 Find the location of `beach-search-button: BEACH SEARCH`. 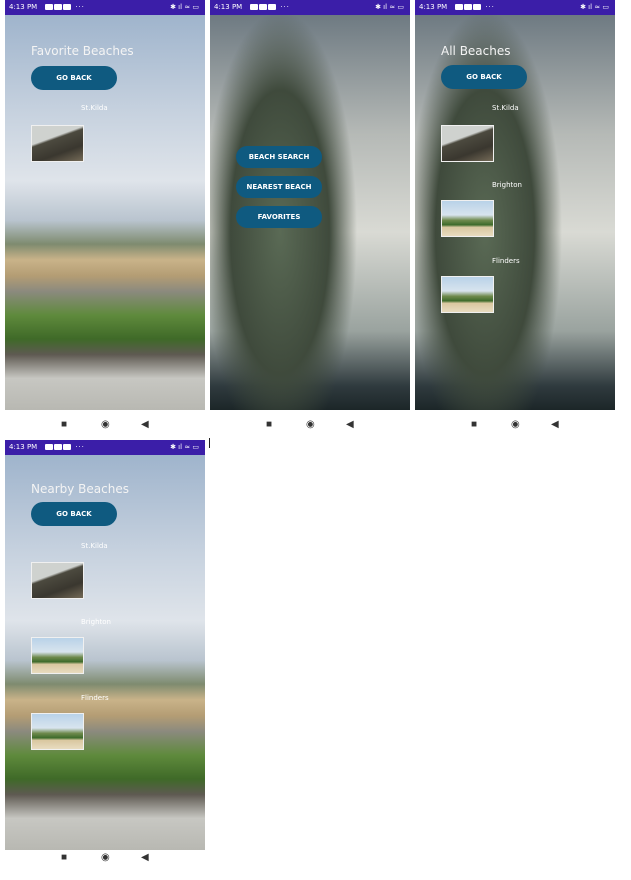

beach-search-button: BEACH SEARCH is located at coordinates (279, 157).